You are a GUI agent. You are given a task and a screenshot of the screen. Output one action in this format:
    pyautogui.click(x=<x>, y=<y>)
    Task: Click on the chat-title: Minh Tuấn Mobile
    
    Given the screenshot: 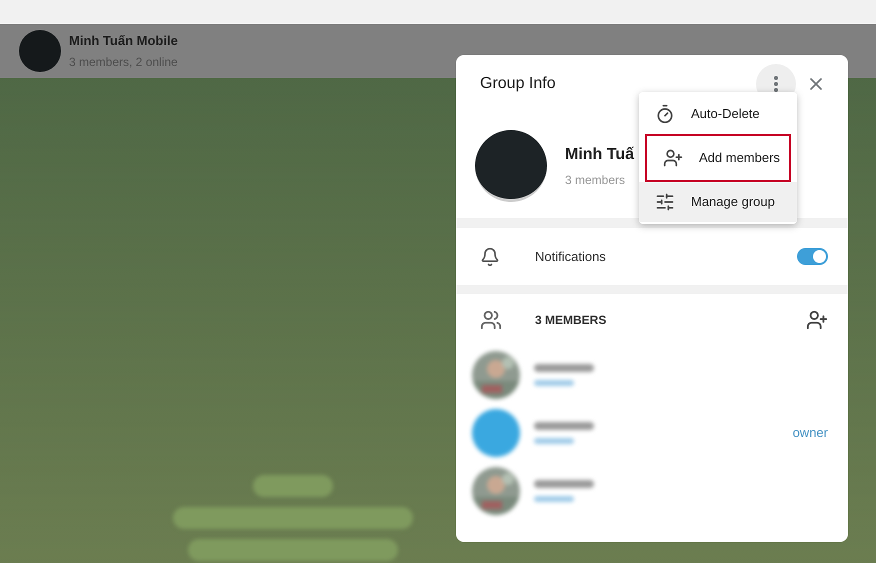 What is the action you would take?
    pyautogui.click(x=123, y=41)
    